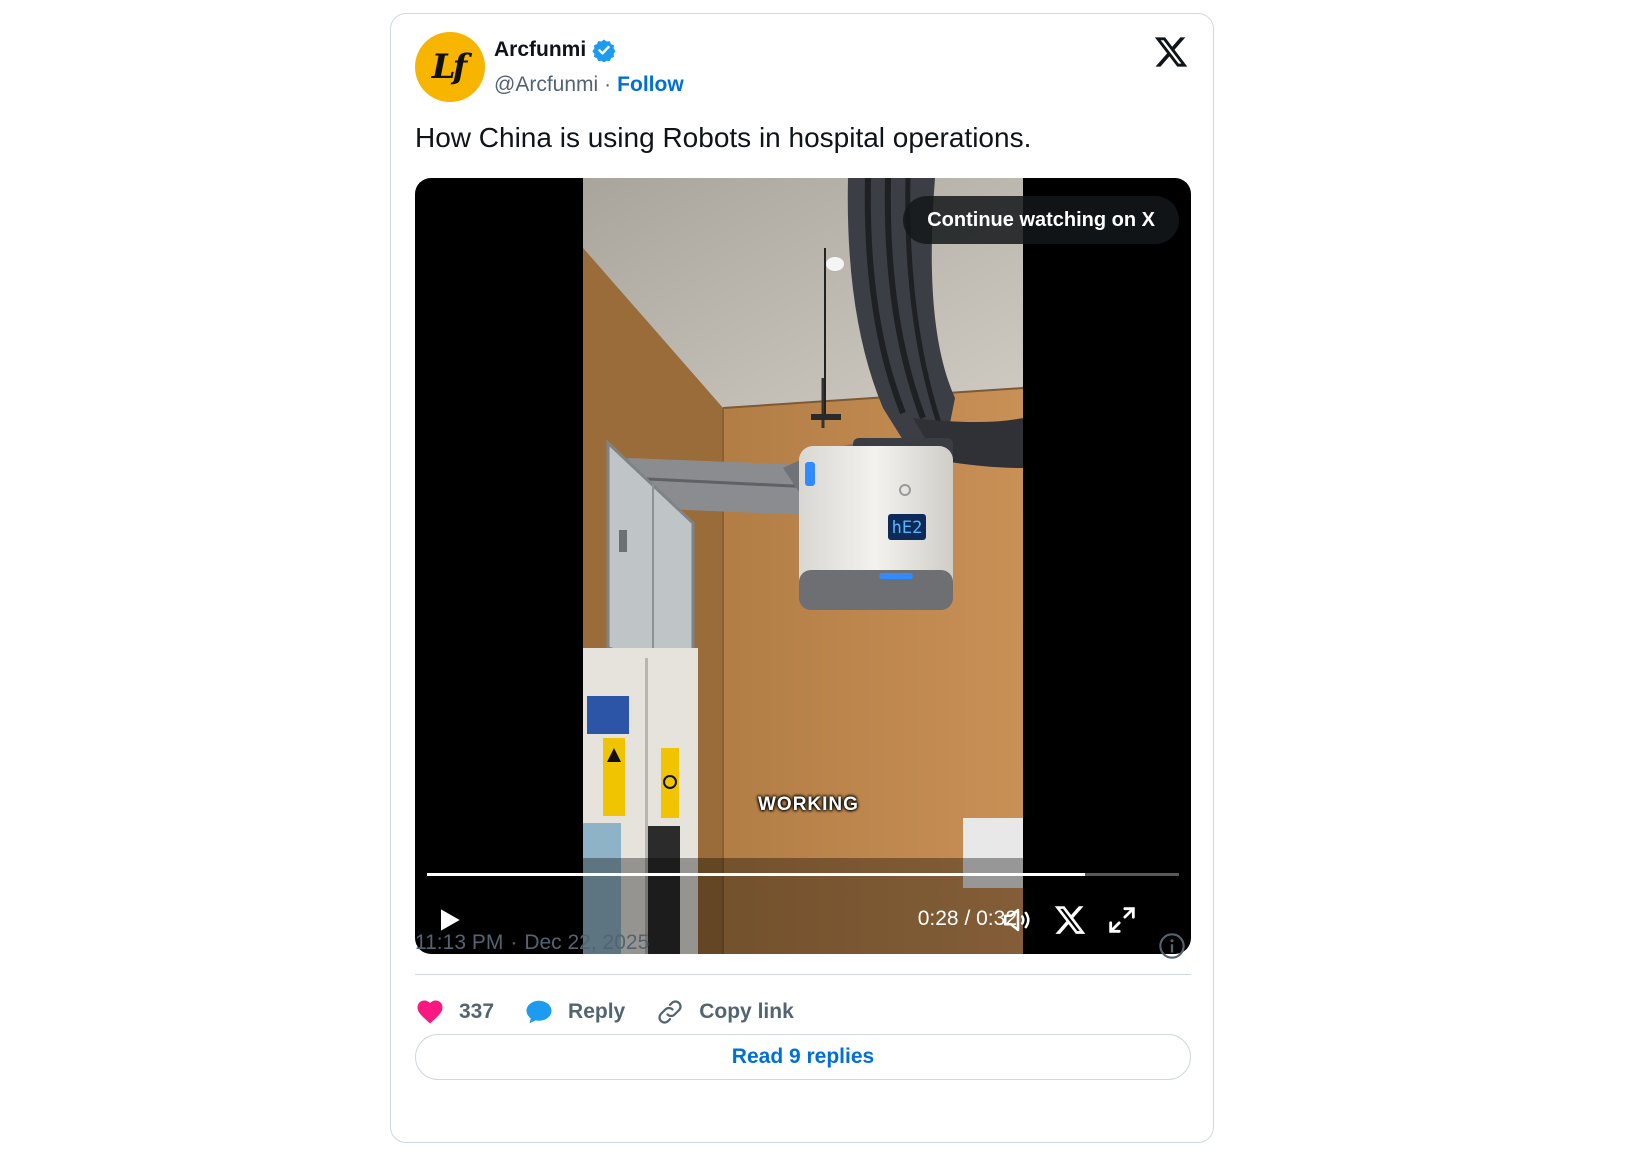 The image size is (1644, 1161). What do you see at coordinates (587, 942) in the screenshot?
I see `tweet-date: Dec 22, 2025` at bounding box center [587, 942].